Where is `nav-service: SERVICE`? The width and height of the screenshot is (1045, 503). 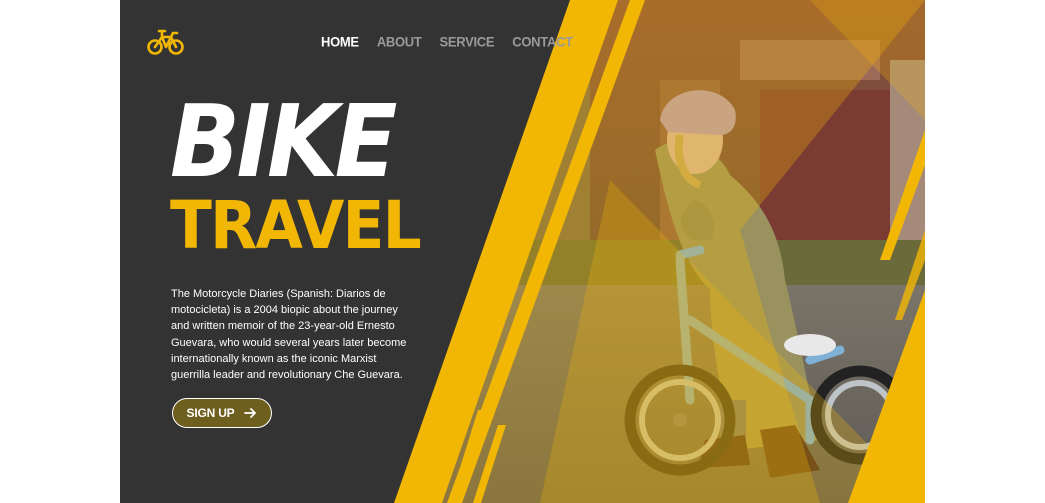 nav-service: SERVICE is located at coordinates (467, 41).